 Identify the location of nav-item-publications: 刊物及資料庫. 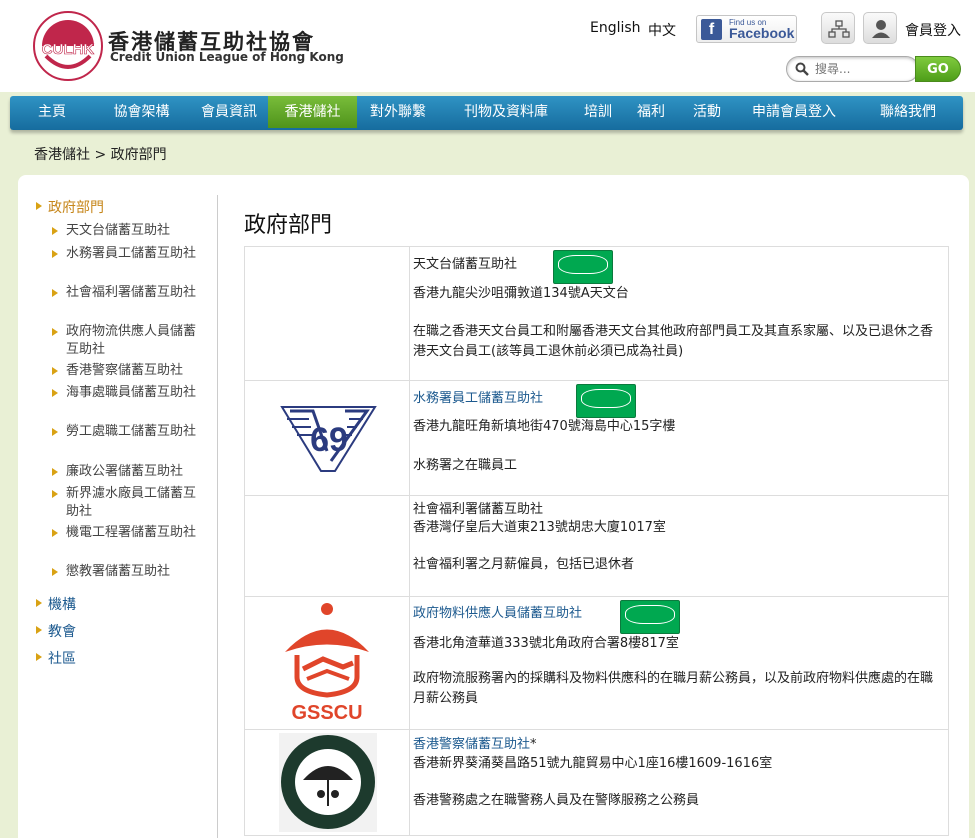
(506, 112).